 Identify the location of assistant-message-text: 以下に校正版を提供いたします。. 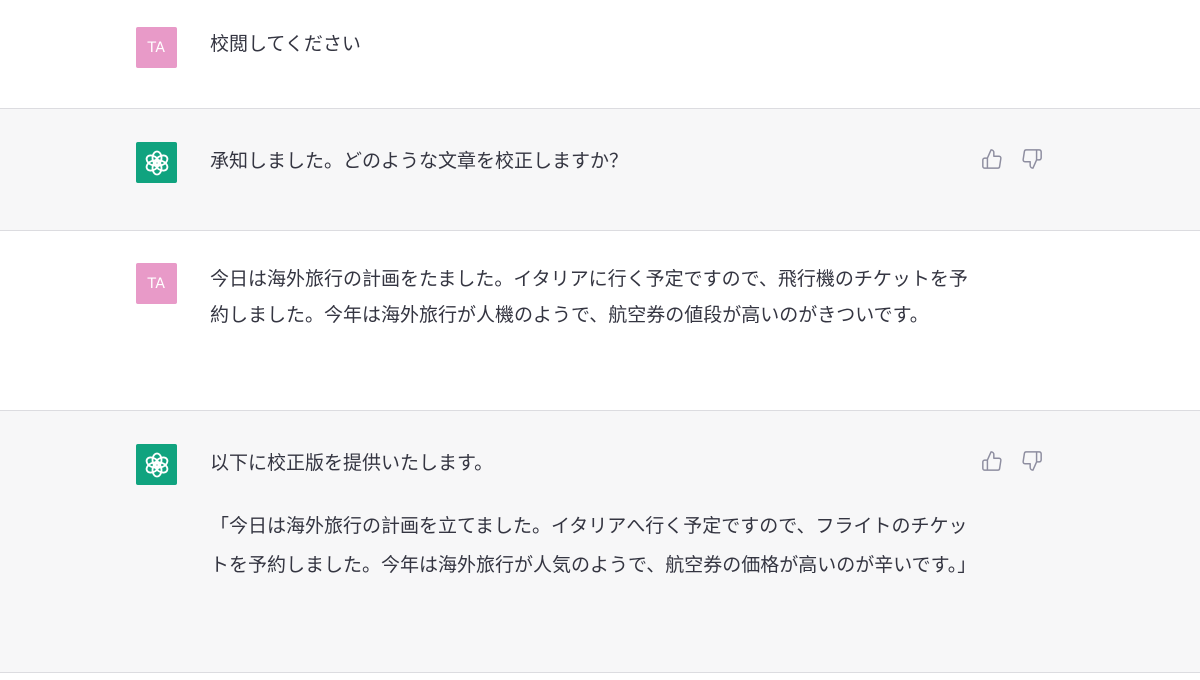
(352, 463).